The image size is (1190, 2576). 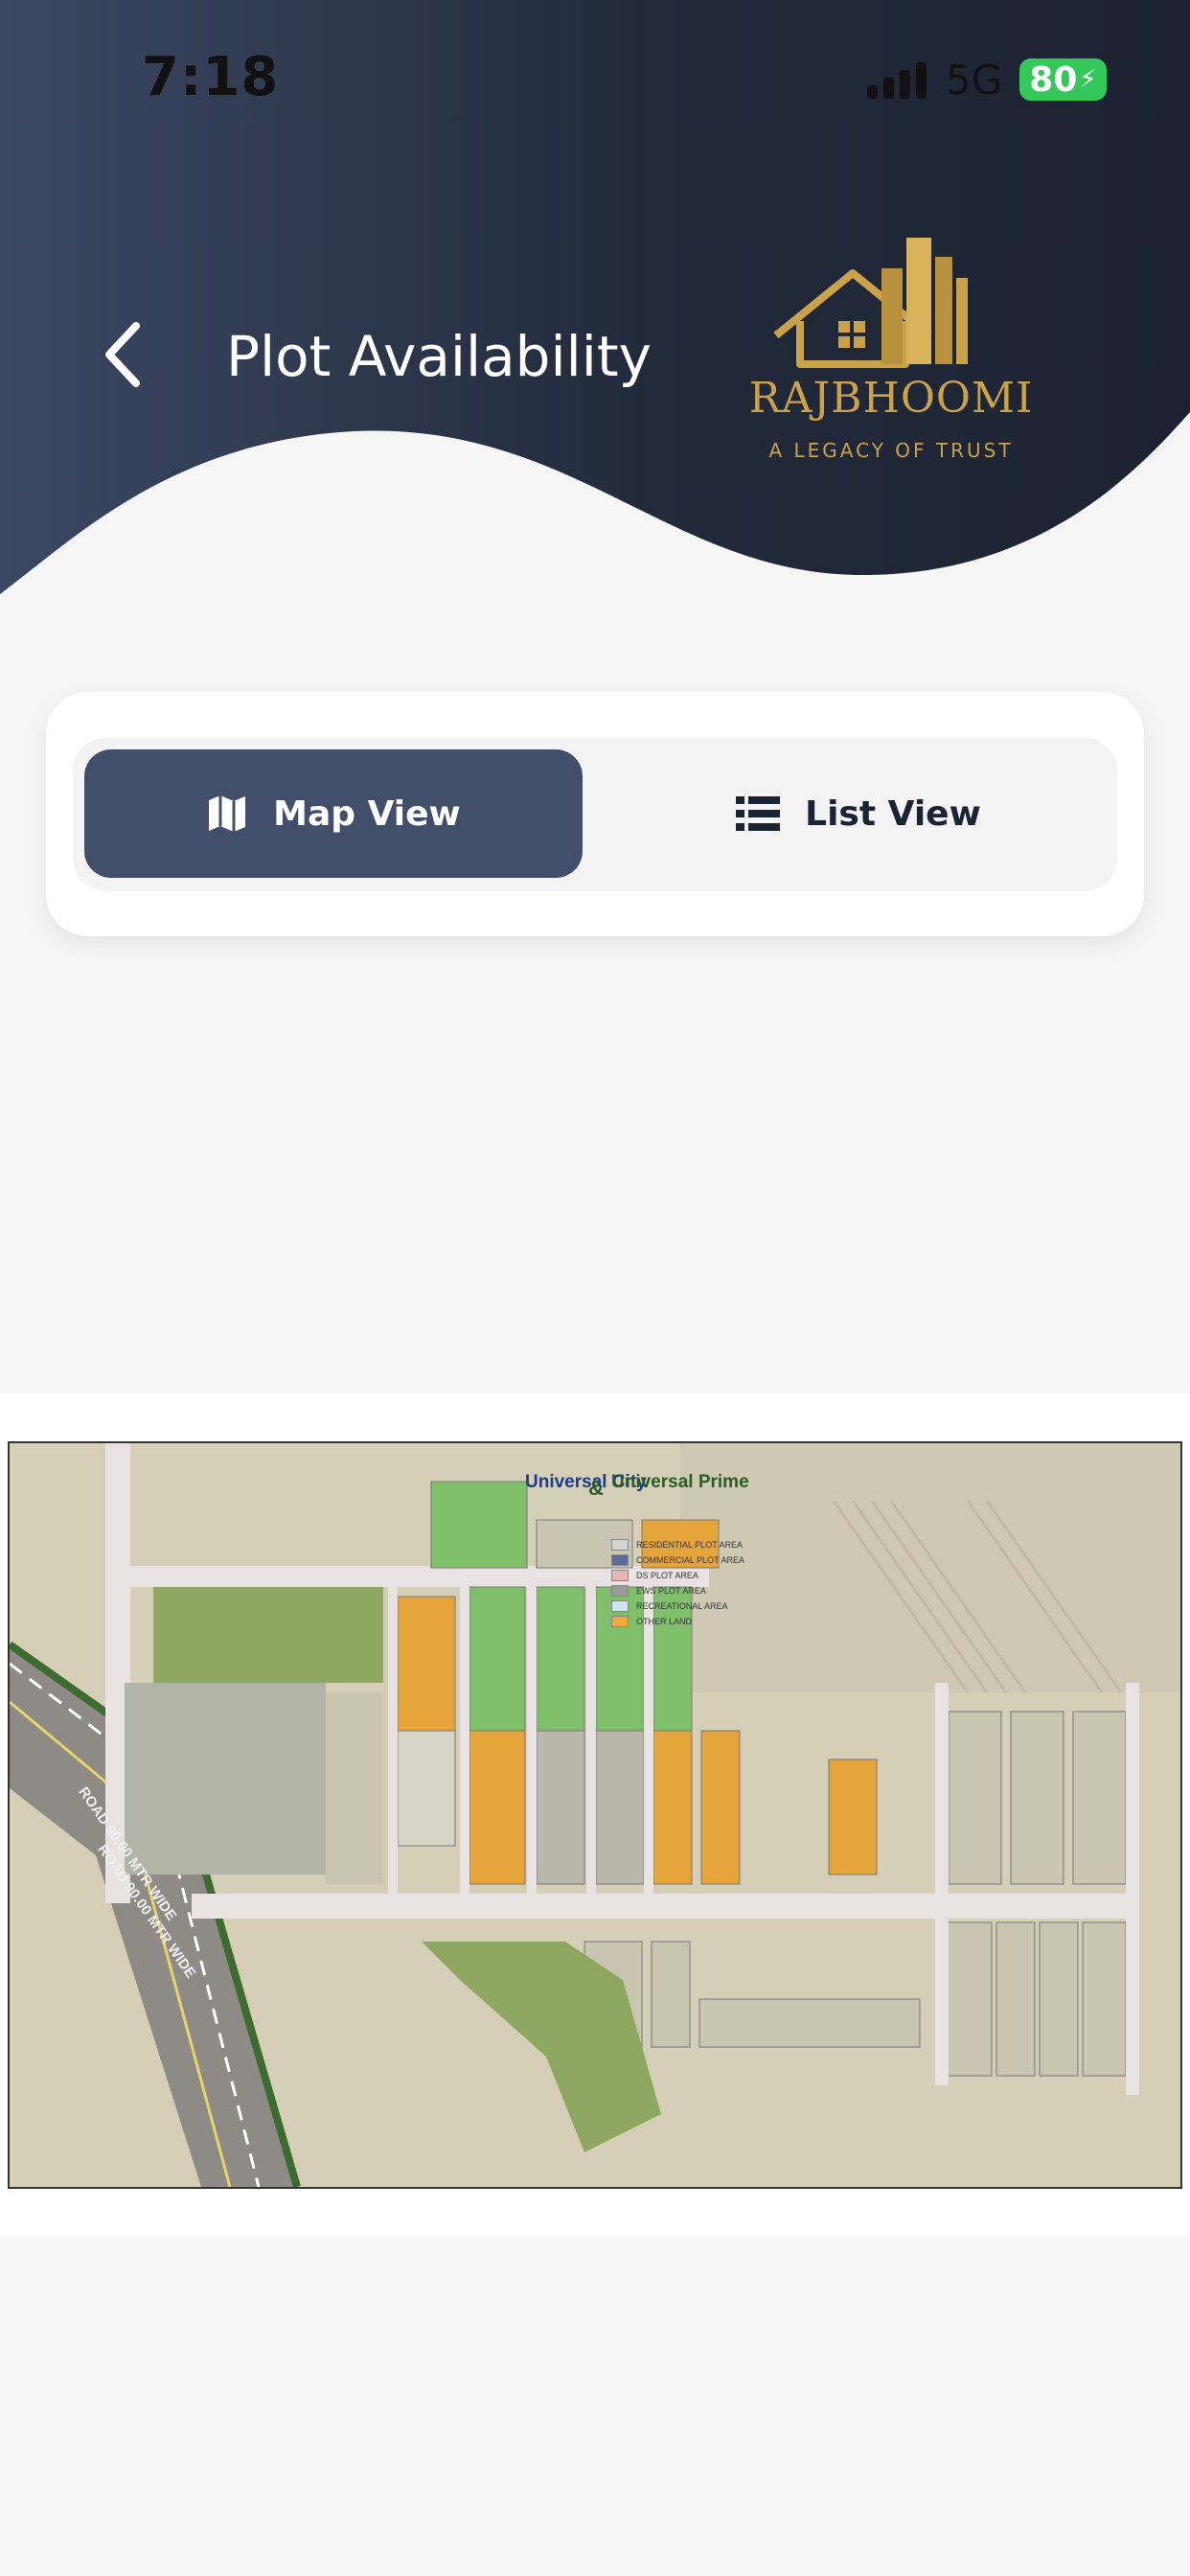 What do you see at coordinates (652, 1621) in the screenshot?
I see `legend-other-land: OTHER LAND` at bounding box center [652, 1621].